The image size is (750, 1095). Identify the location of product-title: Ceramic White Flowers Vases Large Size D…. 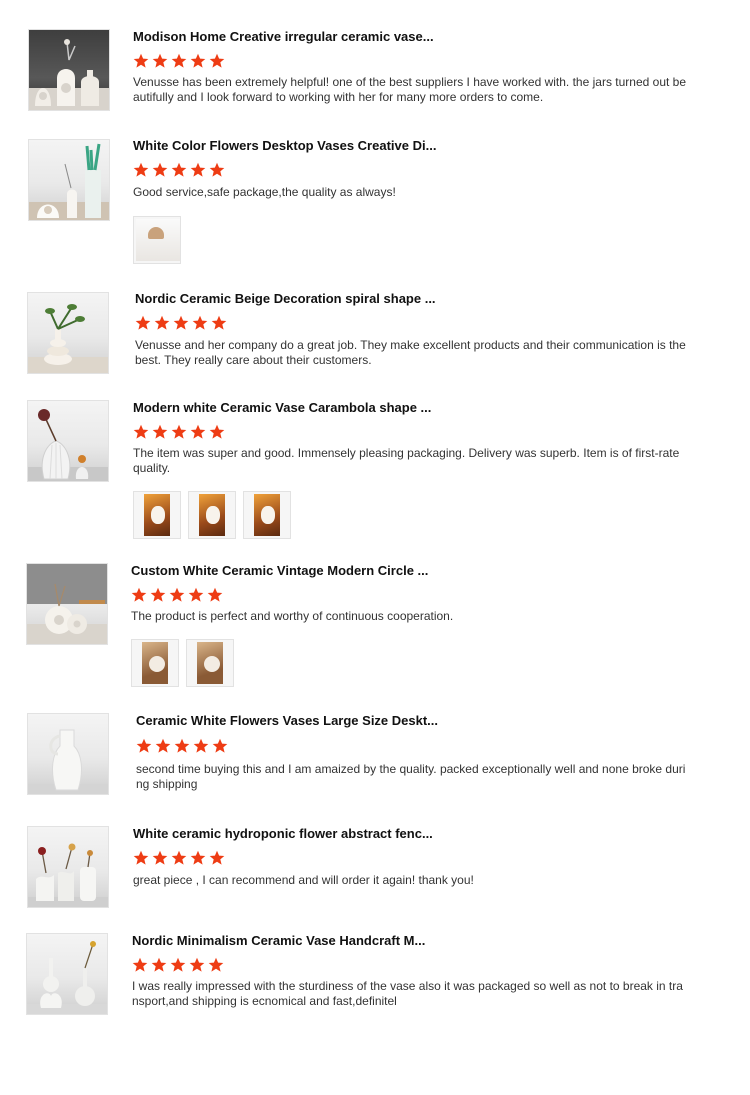
(287, 720).